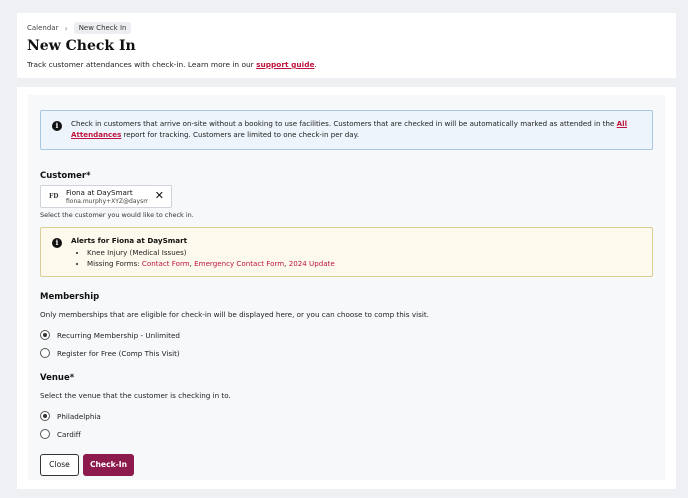  I want to click on page-title: New Check In, so click(81, 46).